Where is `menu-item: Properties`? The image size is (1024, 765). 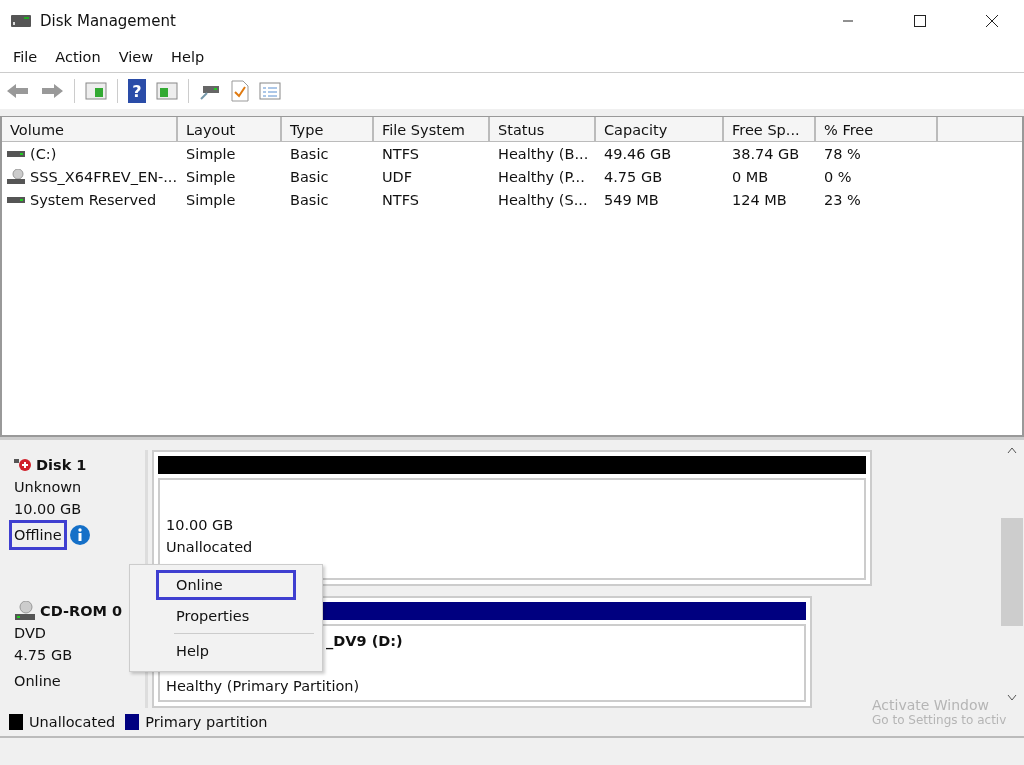 menu-item: Properties is located at coordinates (226, 616).